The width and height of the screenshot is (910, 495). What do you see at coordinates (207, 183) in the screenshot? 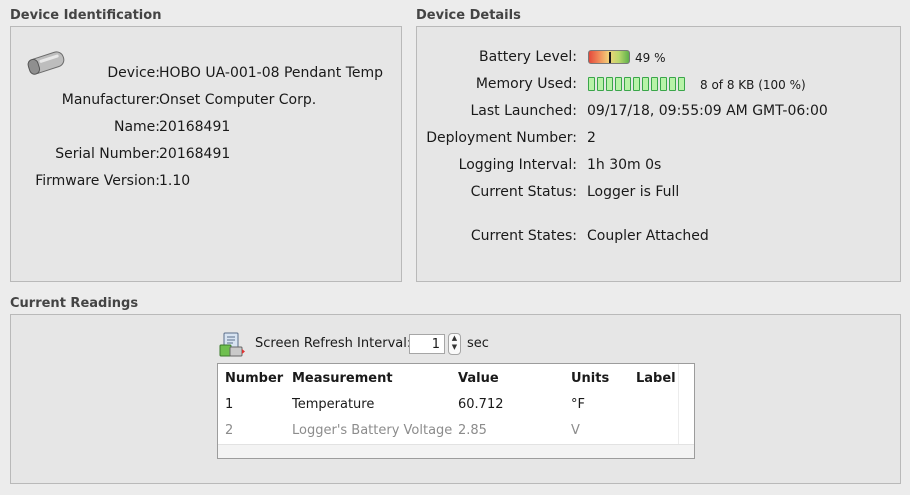
I see `firmware-version-row: Firmware Version: 1.10` at bounding box center [207, 183].